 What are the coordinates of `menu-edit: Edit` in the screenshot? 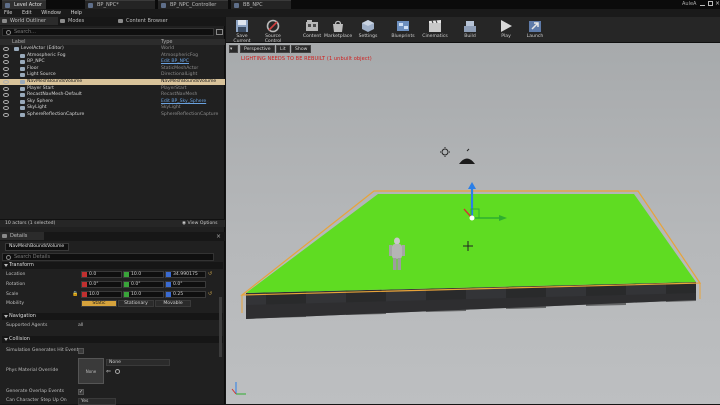 It's located at (27, 13).